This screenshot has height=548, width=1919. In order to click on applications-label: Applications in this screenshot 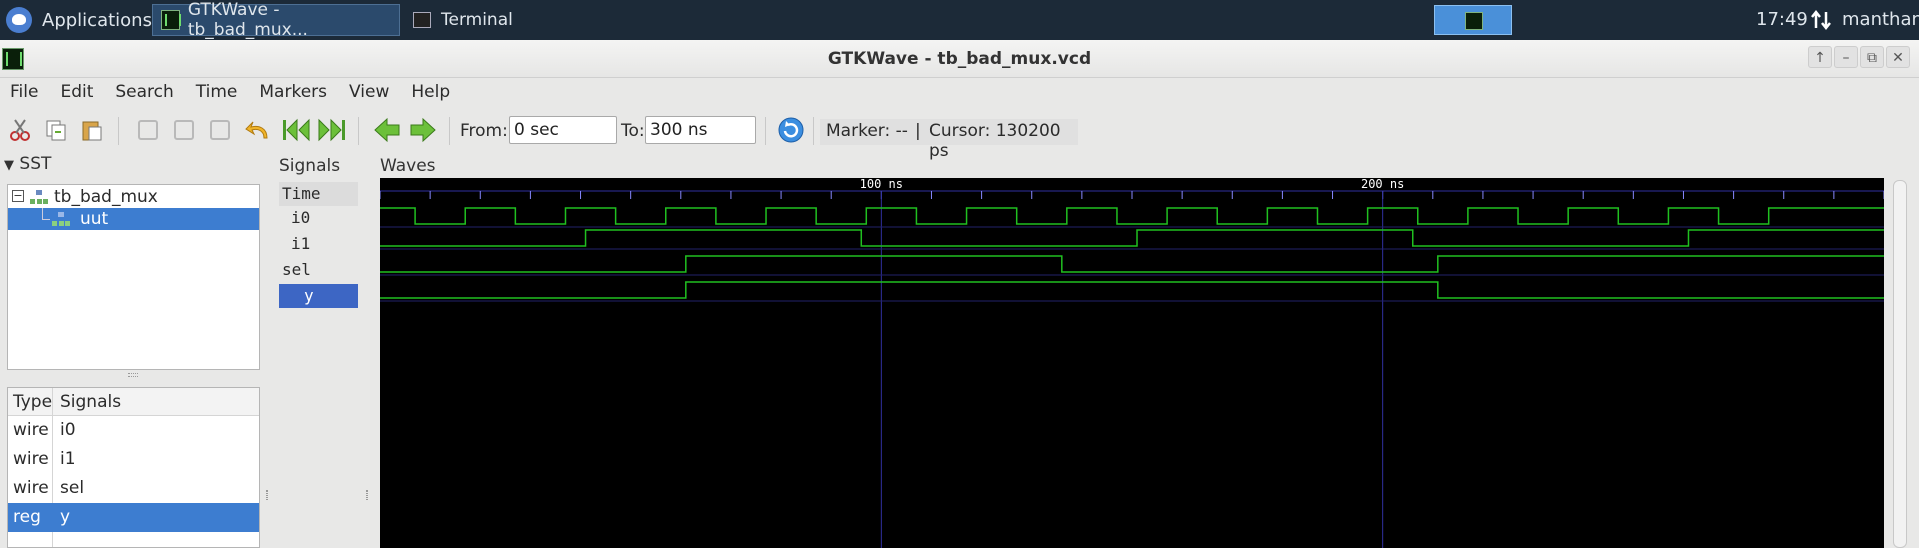, I will do `click(97, 20)`.